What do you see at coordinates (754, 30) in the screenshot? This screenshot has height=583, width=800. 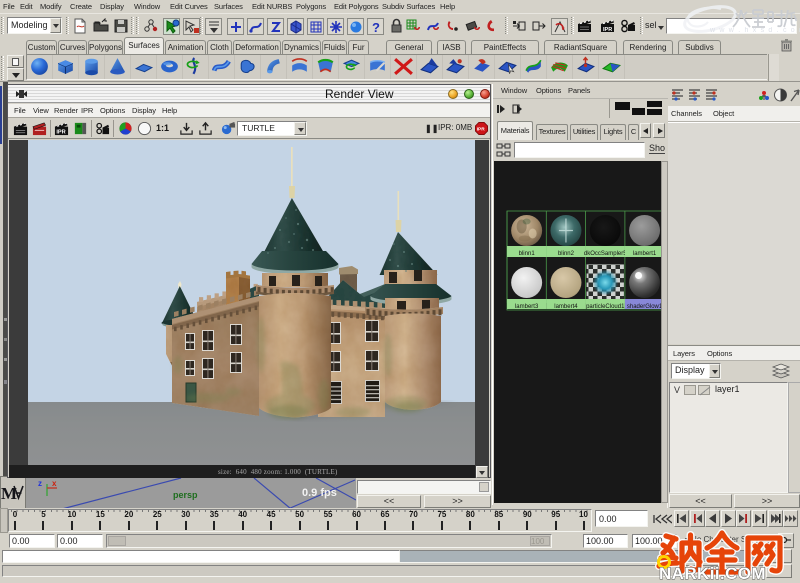 I see `svg-text: w w w . h x s d . c o m . c n` at bounding box center [754, 30].